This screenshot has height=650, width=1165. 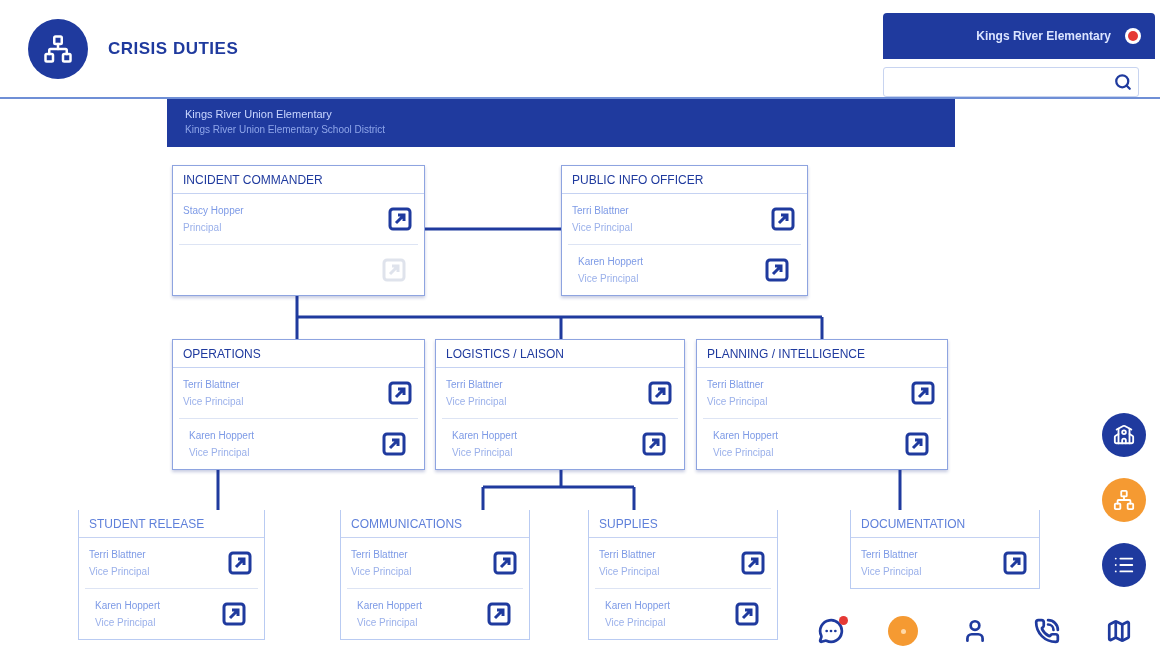 What do you see at coordinates (259, 114) in the screenshot?
I see `school-name: Kings River Union Elementary` at bounding box center [259, 114].